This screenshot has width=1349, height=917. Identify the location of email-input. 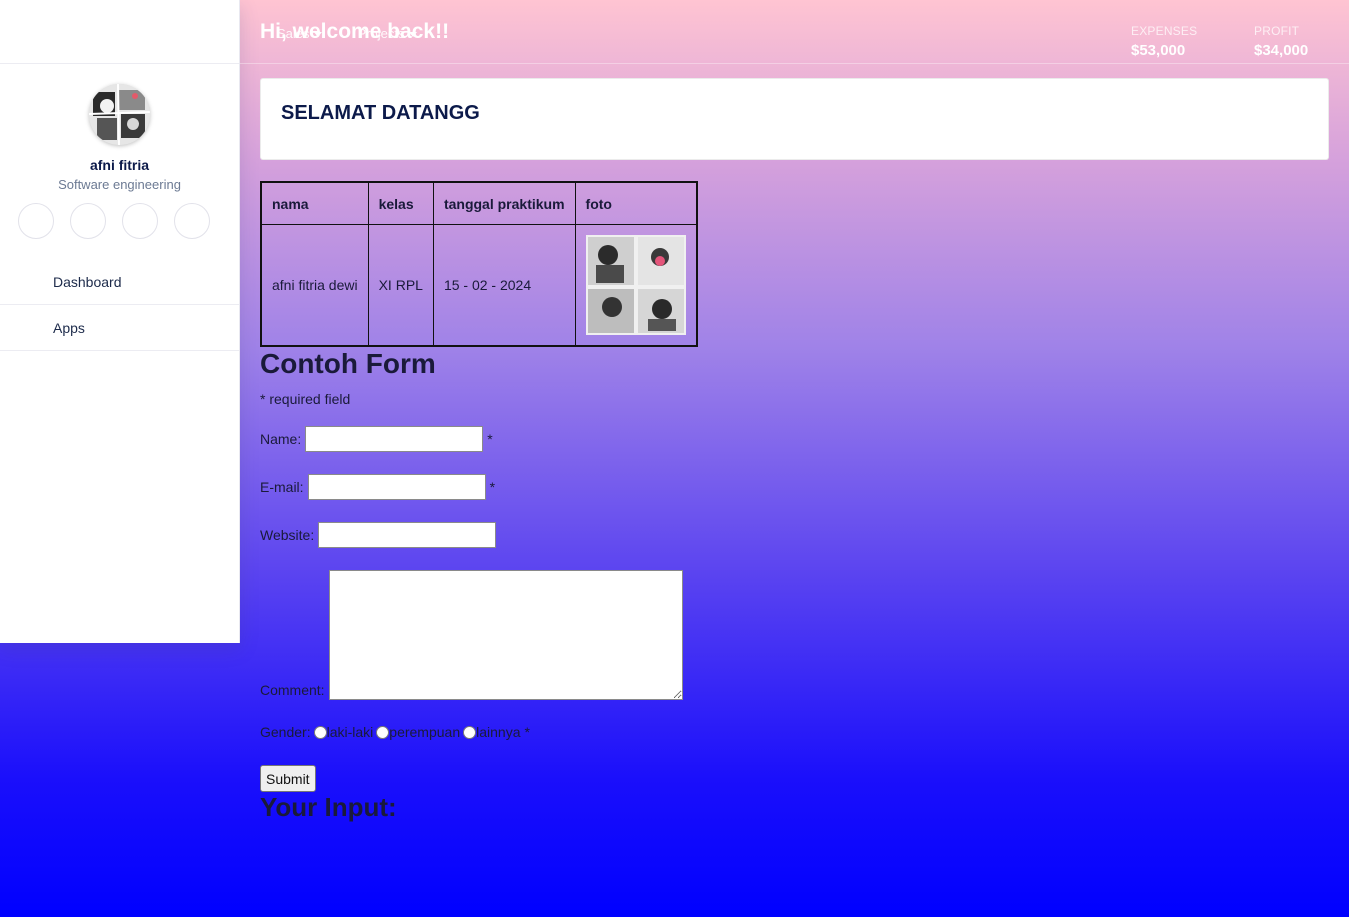
(396, 487).